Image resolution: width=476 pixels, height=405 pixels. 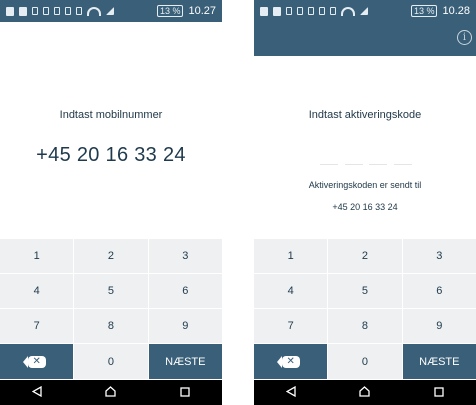 What do you see at coordinates (365, 115) in the screenshot?
I see `page-title: Indtast aktiveringskode` at bounding box center [365, 115].